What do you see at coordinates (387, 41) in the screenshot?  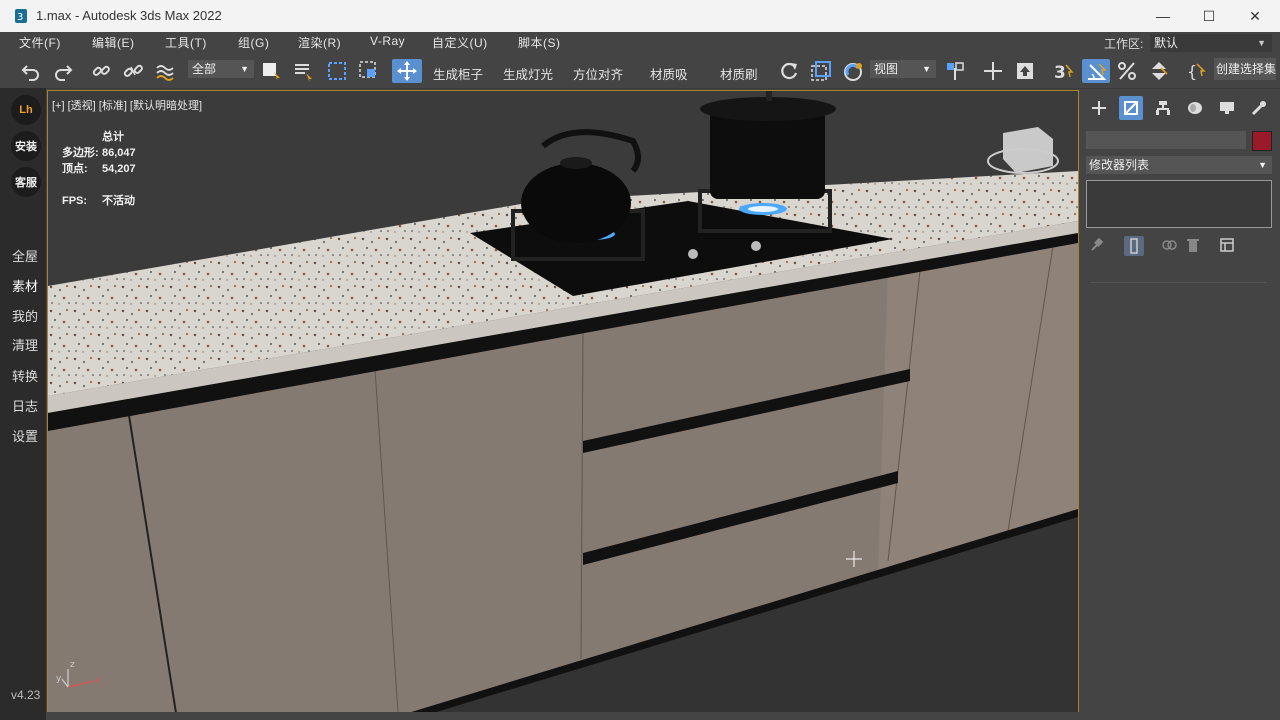 I see `menu-vray: V-Ray` at bounding box center [387, 41].